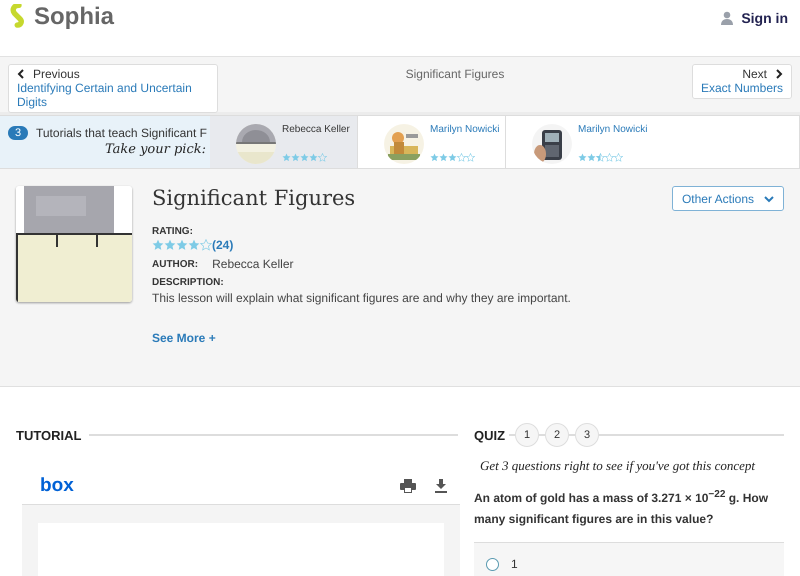 This screenshot has width=800, height=576. Describe the element at coordinates (18, 133) in the screenshot. I see `count-badge: 3` at that location.